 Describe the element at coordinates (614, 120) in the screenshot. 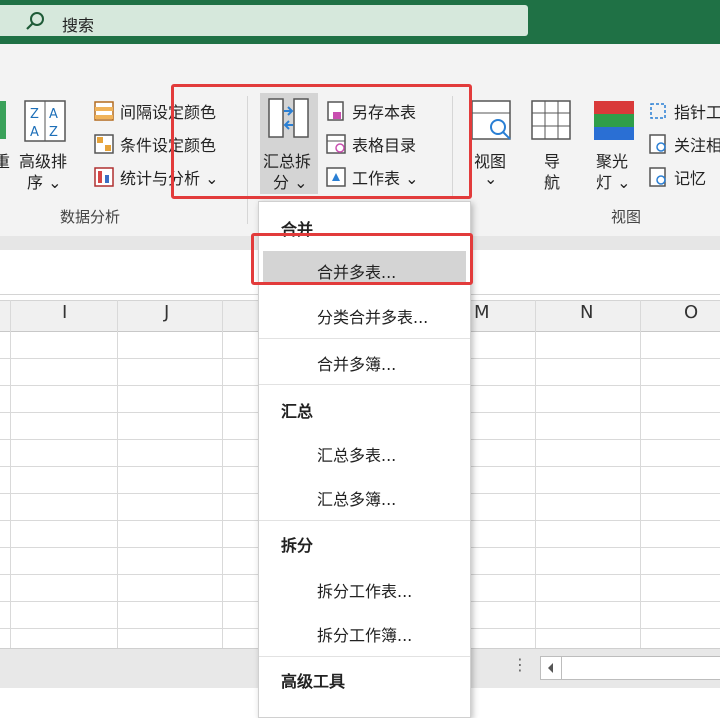

I see `spotlight-icon` at that location.